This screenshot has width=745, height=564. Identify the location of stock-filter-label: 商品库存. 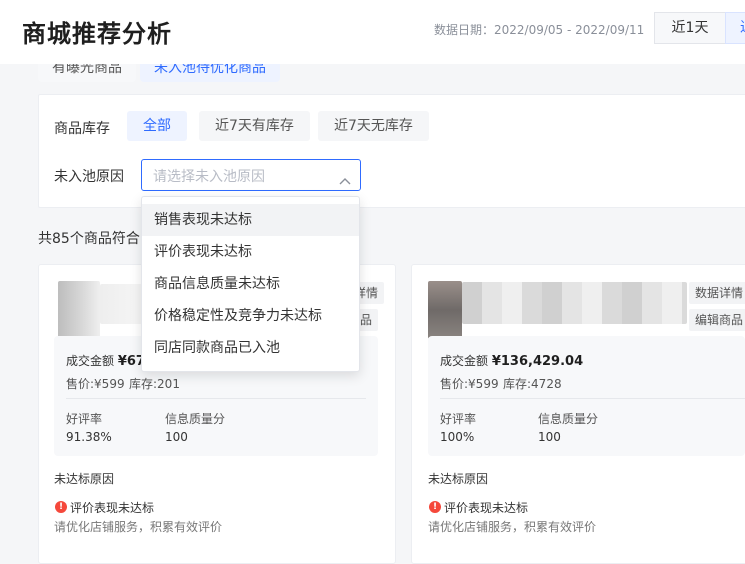
(82, 129).